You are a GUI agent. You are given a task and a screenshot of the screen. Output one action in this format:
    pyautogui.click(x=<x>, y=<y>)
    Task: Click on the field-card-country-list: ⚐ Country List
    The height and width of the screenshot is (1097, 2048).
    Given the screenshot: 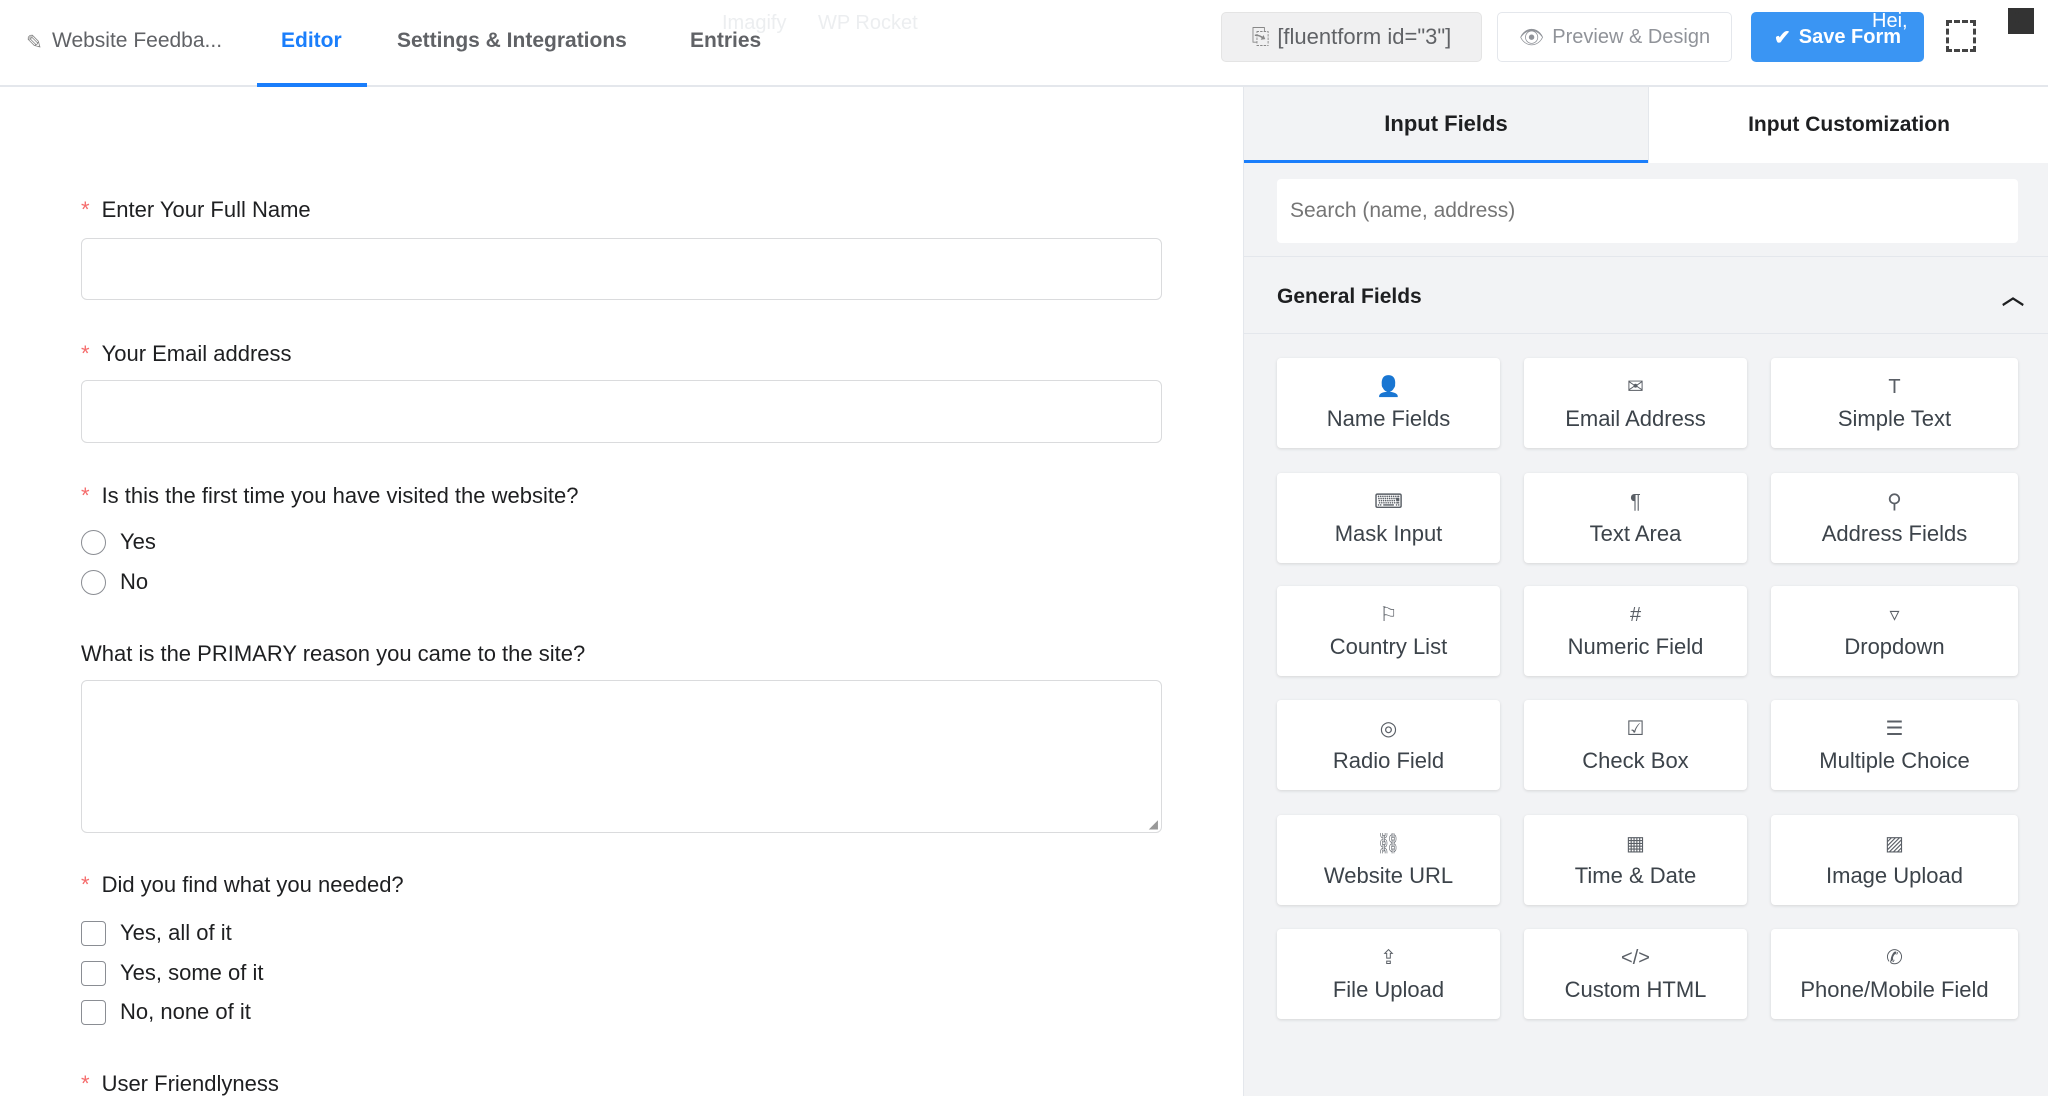 What is the action you would take?
    pyautogui.click(x=1388, y=631)
    